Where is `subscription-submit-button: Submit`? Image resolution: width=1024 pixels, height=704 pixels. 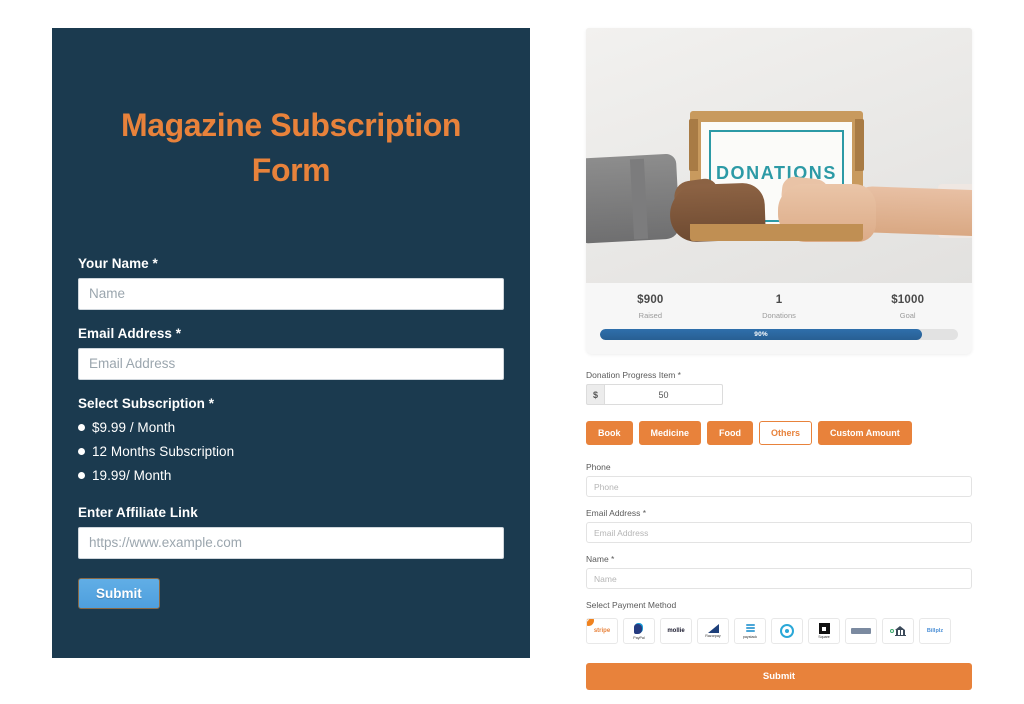 subscription-submit-button: Submit is located at coordinates (119, 593).